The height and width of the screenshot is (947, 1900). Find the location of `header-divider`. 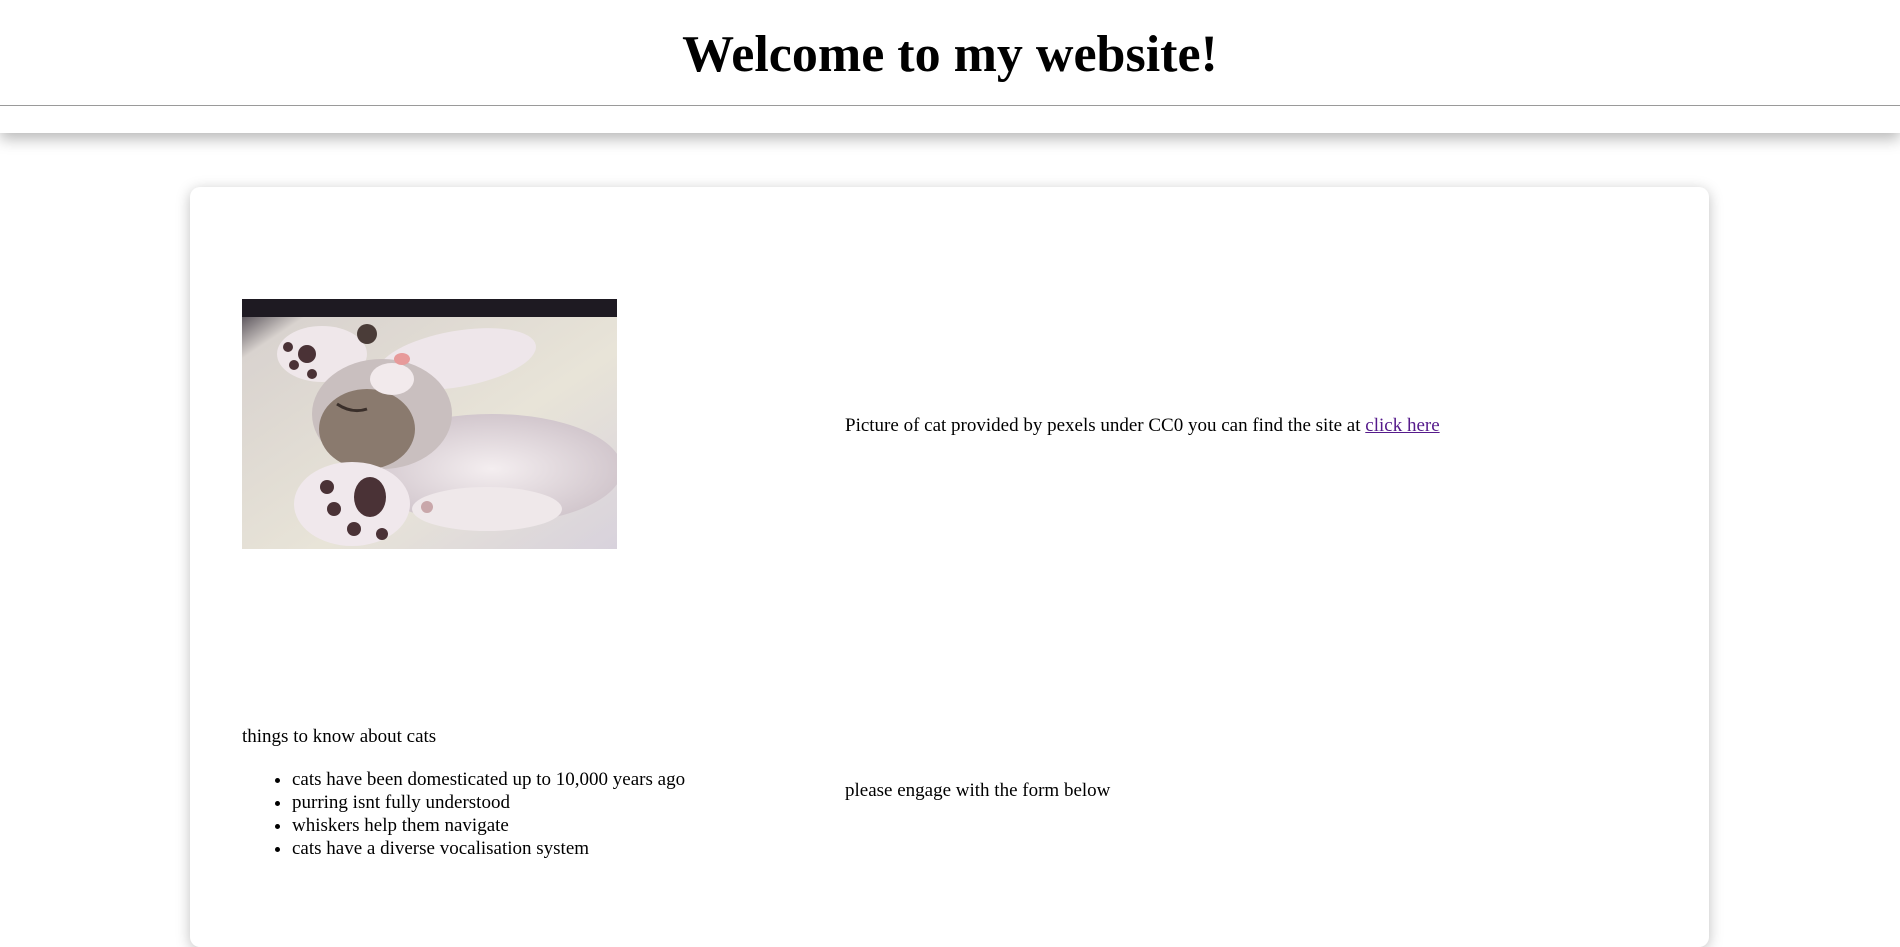

header-divider is located at coordinates (950, 105).